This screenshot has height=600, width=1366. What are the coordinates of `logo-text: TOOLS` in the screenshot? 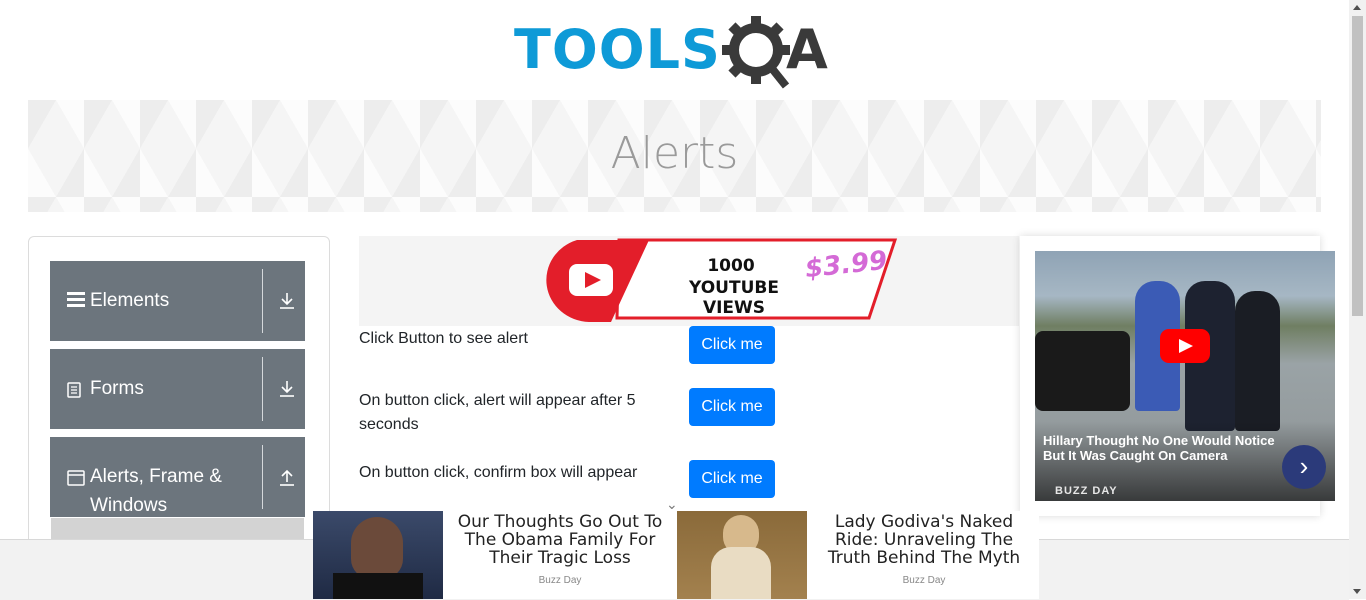 It's located at (617, 49).